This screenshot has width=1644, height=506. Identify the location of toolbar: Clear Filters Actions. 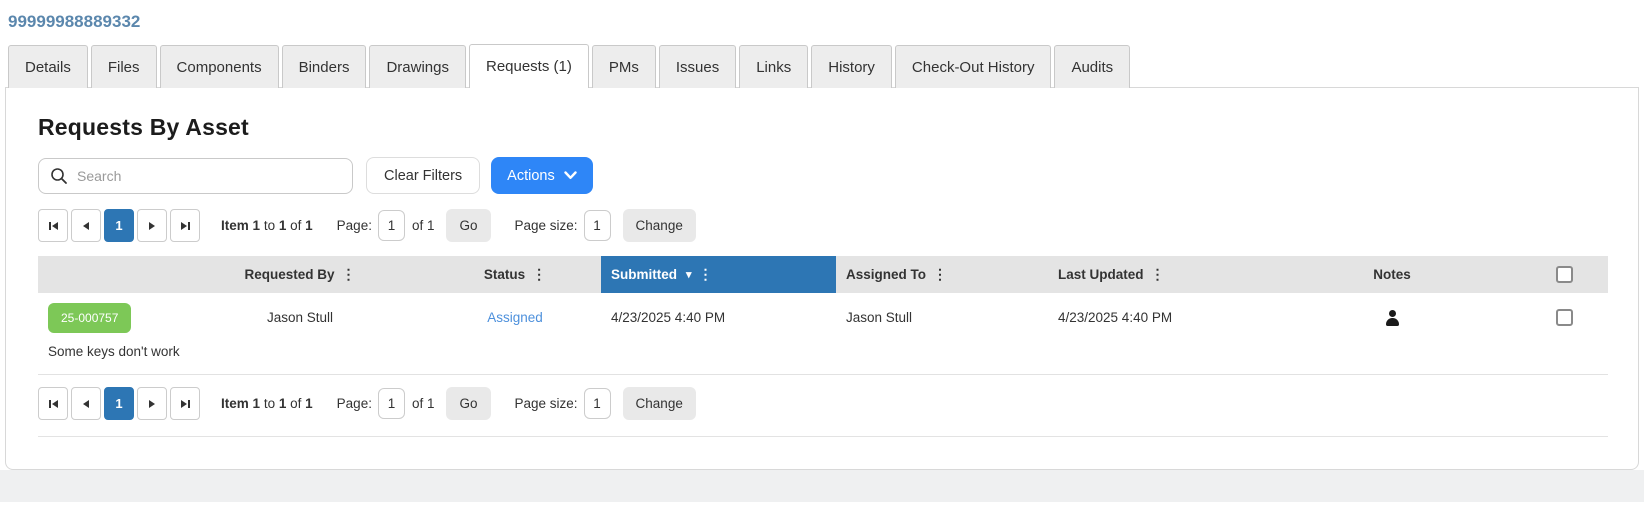
(823, 175).